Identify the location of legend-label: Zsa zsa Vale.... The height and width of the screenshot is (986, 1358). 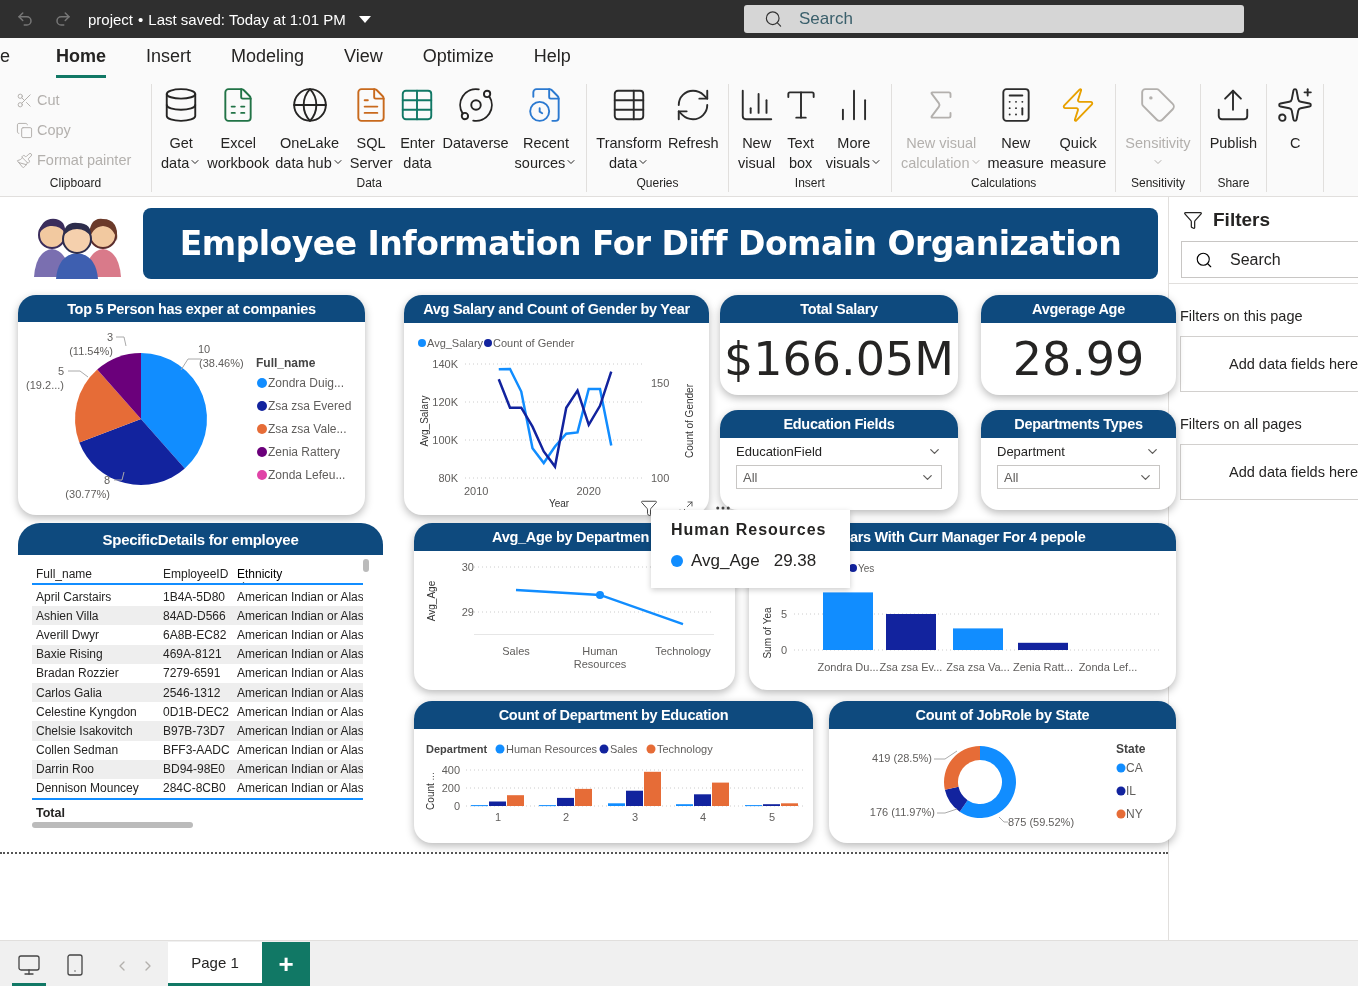
(307, 429).